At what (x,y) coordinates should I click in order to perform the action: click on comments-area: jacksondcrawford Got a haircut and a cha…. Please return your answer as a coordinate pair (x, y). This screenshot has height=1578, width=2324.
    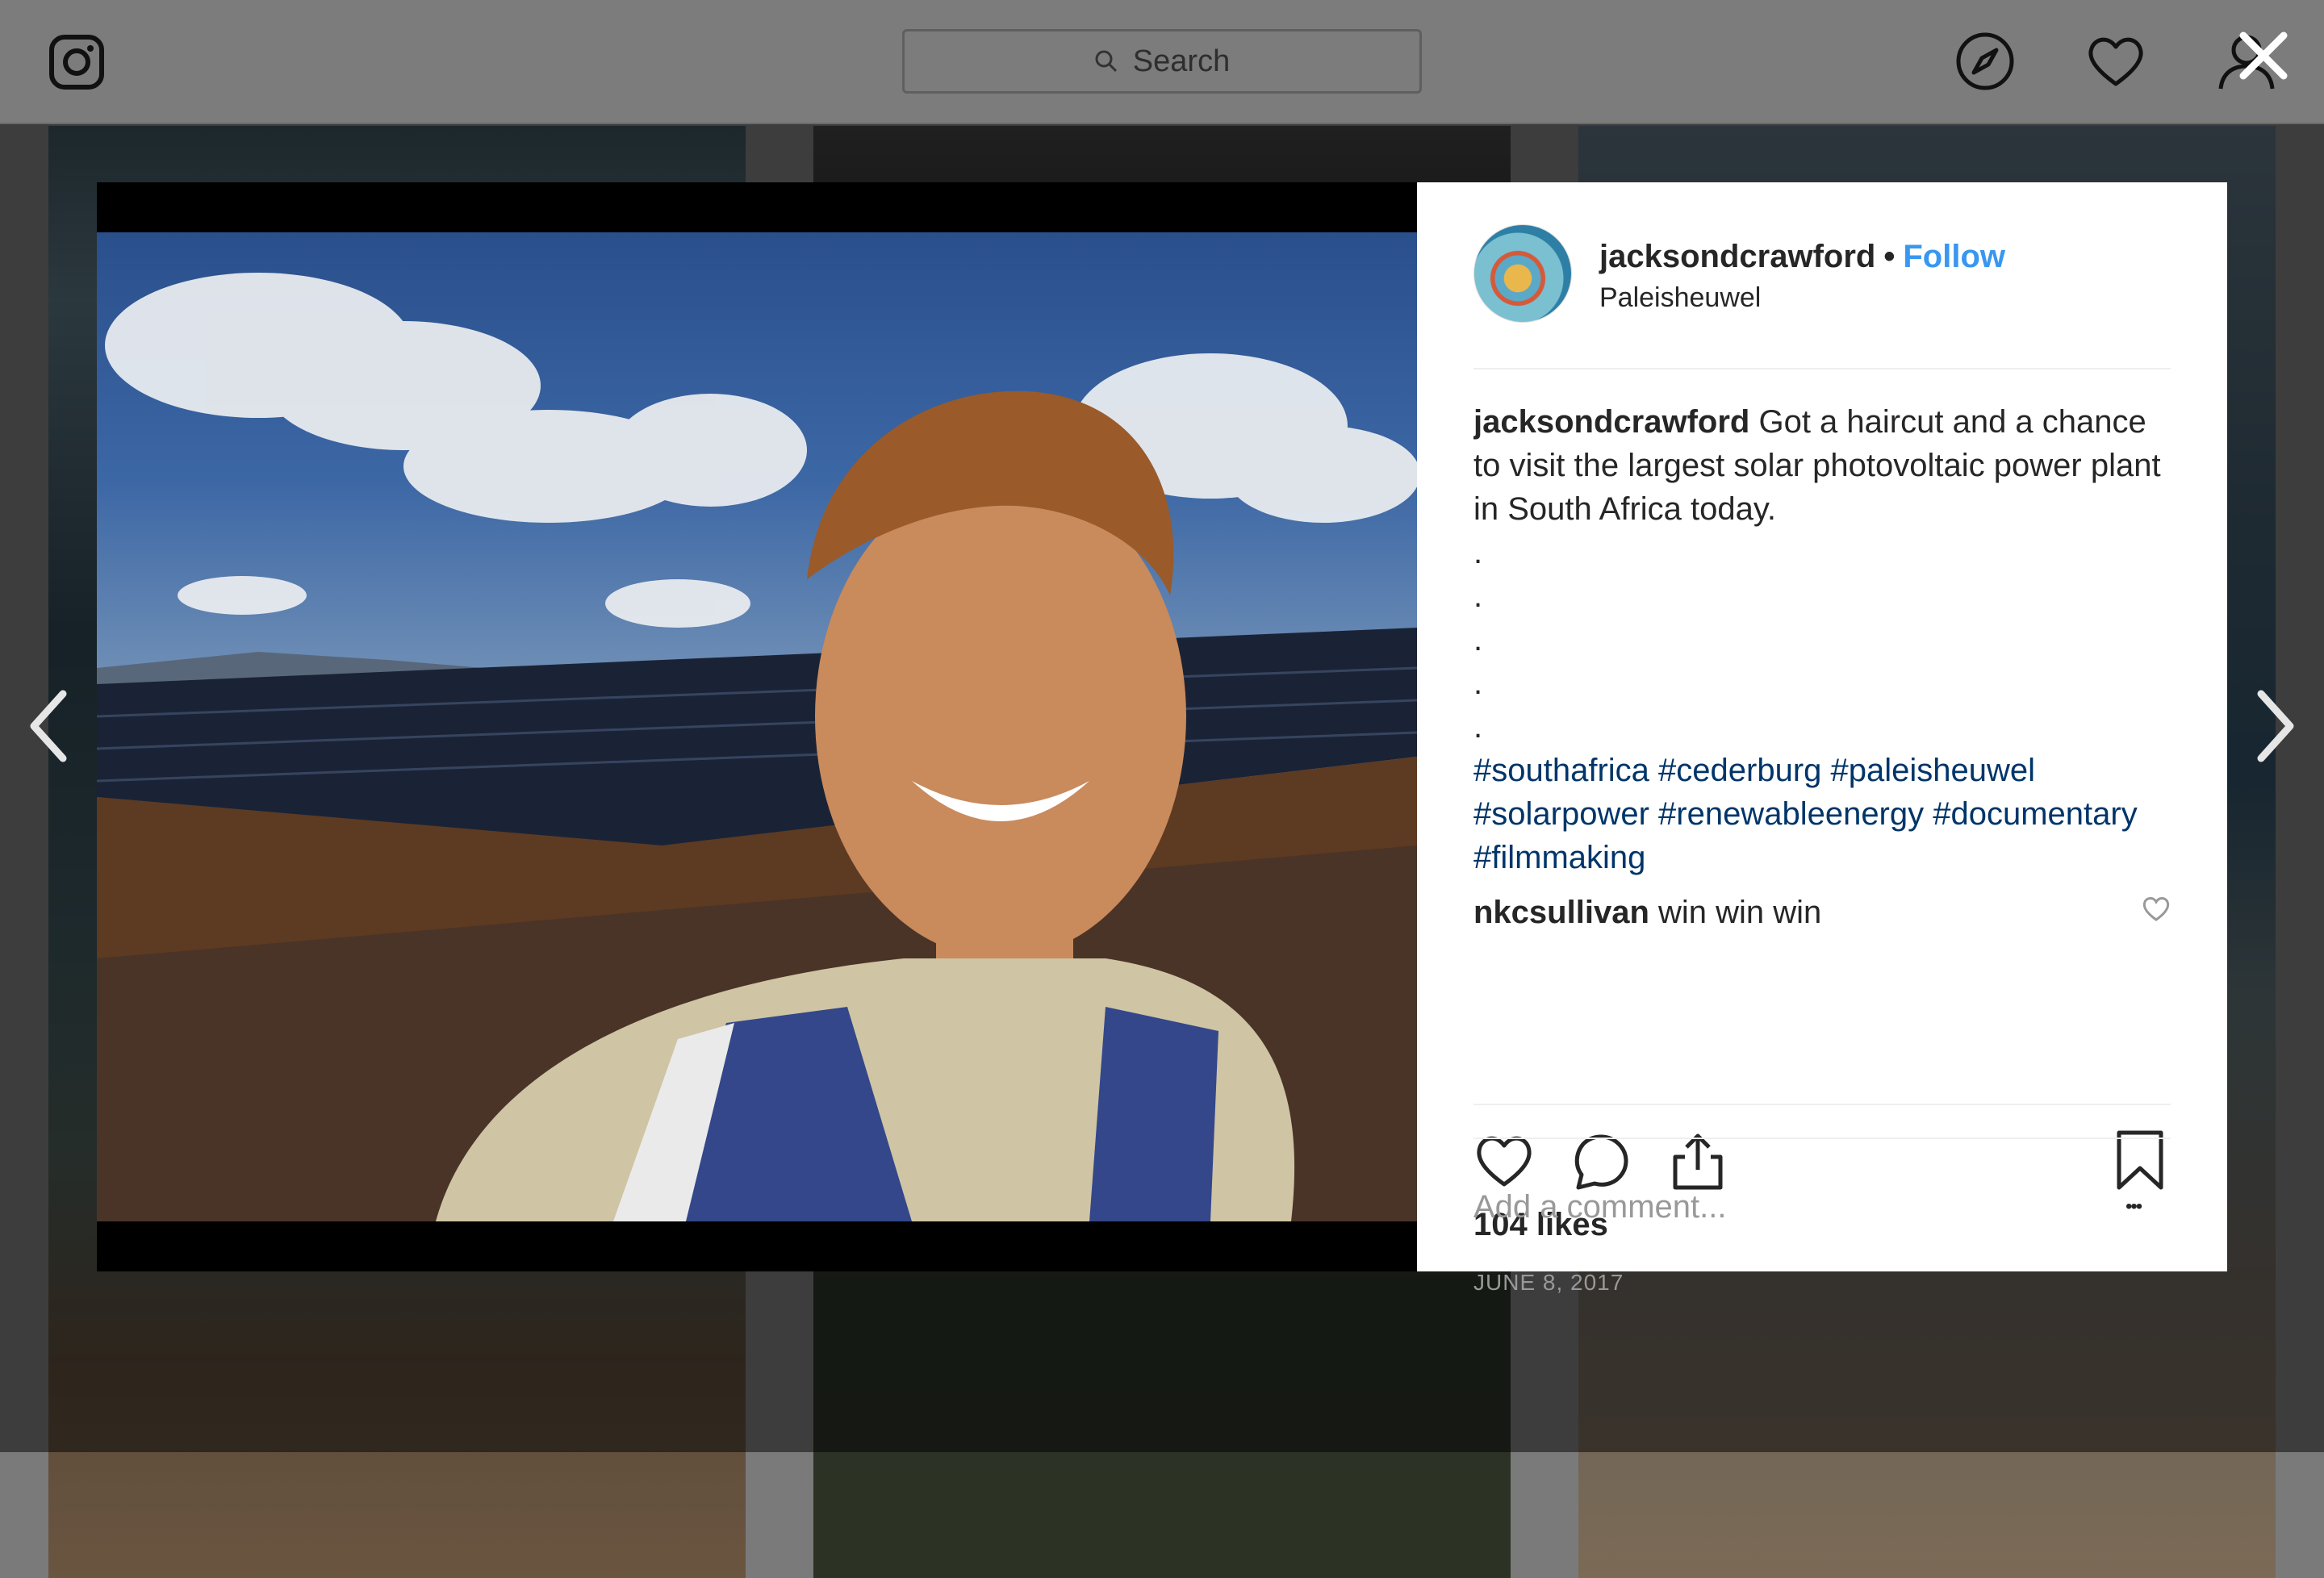
    Looking at the image, I should click on (1822, 751).